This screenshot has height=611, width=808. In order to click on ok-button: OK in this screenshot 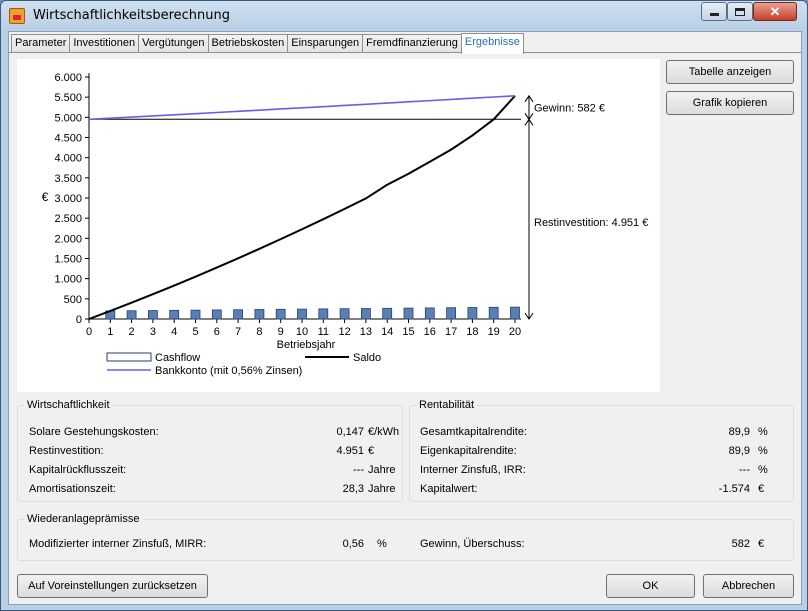, I will do `click(650, 586)`.